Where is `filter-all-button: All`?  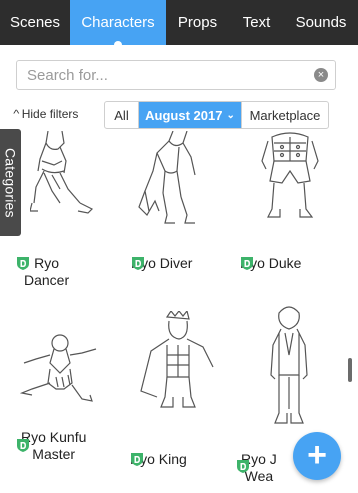 filter-all-button: All is located at coordinates (122, 115).